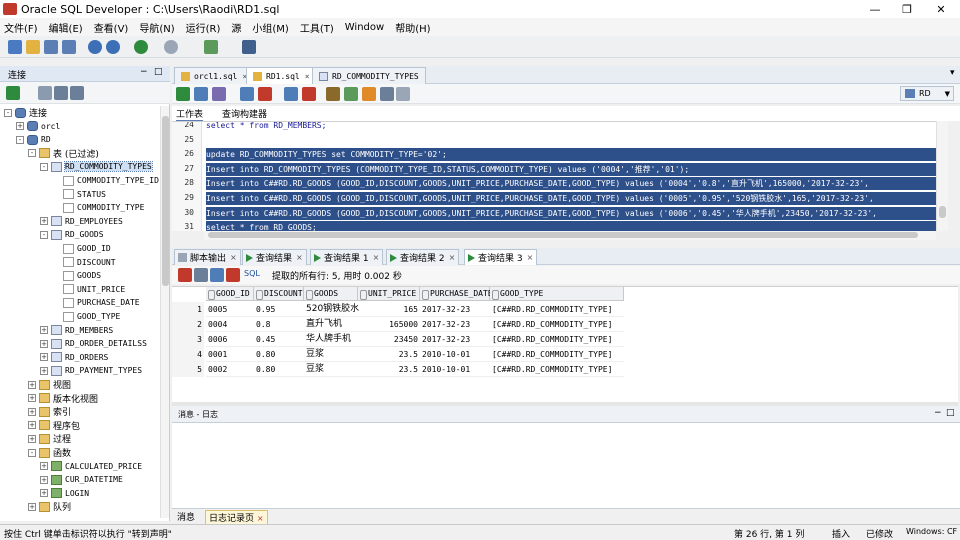  Describe the element at coordinates (207, 257) in the screenshot. I see `results-tab: 脚本输出 ×` at that location.